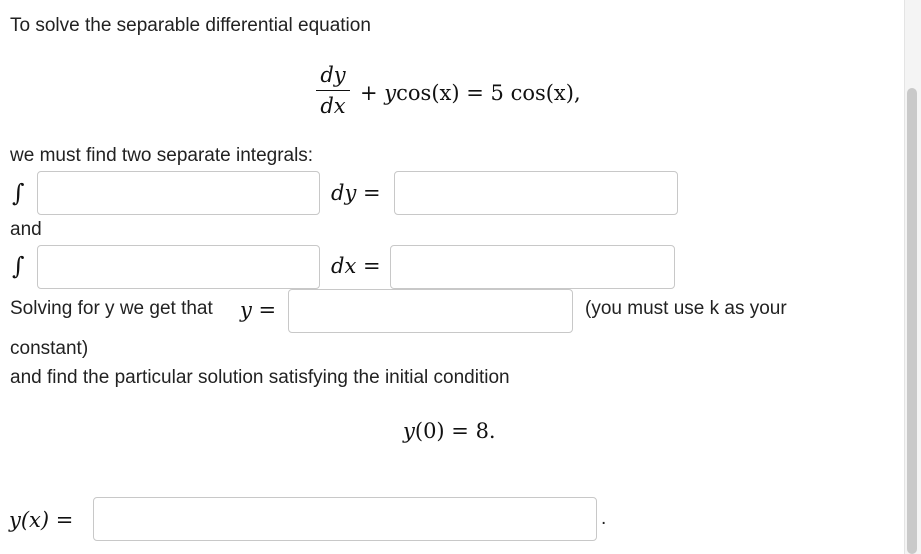  I want to click on dx-integral-result-input, so click(532, 267).